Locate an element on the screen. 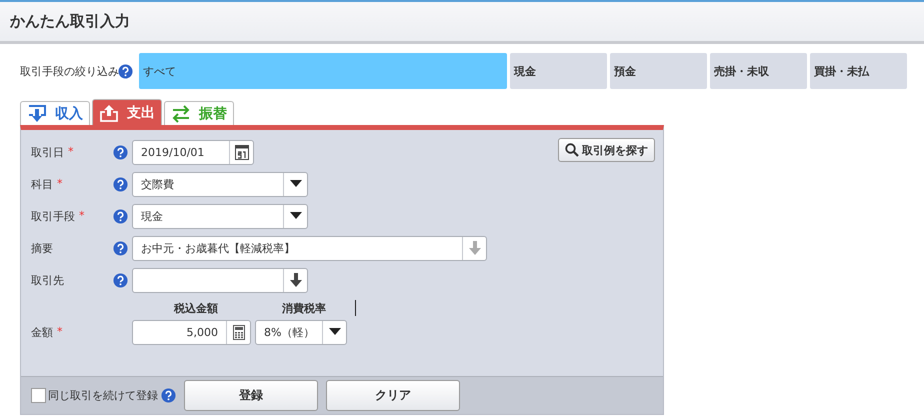 The width and height of the screenshot is (924, 420). filter-option: すべて is located at coordinates (323, 71).